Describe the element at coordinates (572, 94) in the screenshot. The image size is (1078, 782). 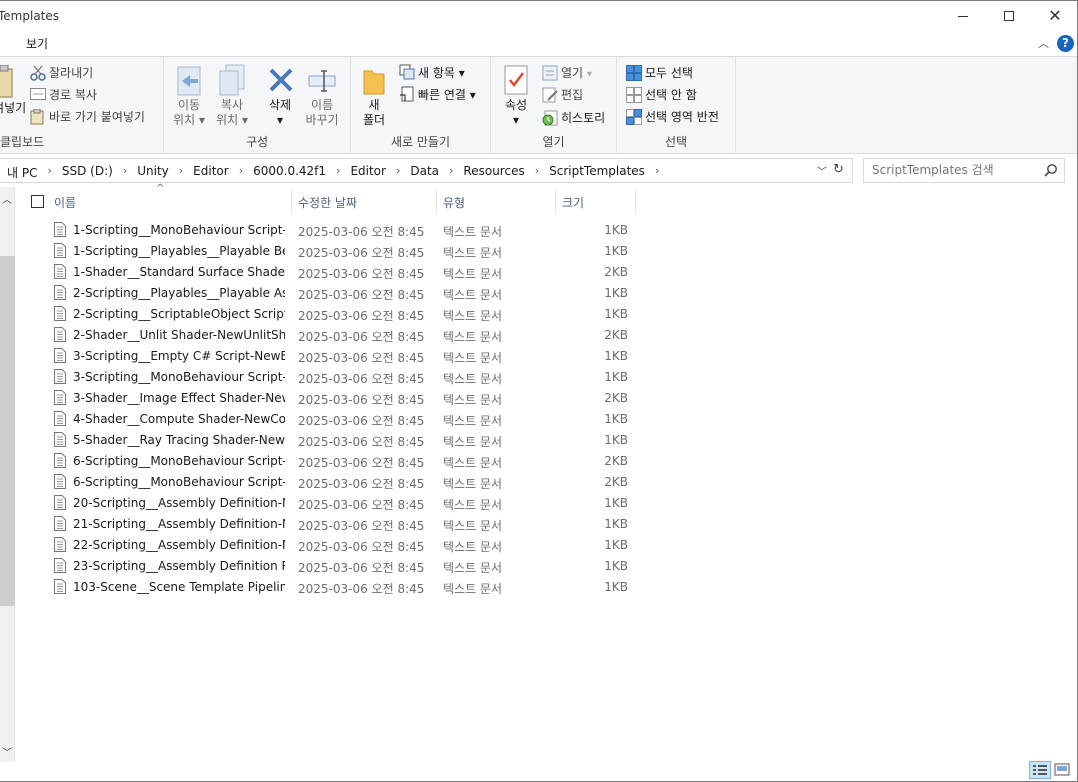
I see `edit-button: 편집` at that location.